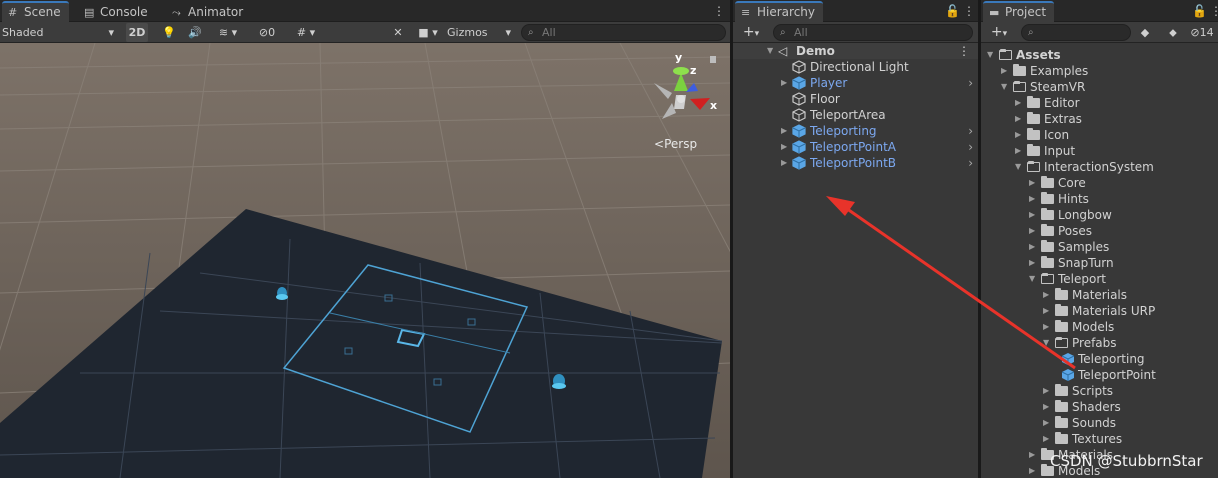 The height and width of the screenshot is (478, 1218). What do you see at coordinates (1173, 32) in the screenshot?
I see `filter-by-label-icon: ⬥` at bounding box center [1173, 32].